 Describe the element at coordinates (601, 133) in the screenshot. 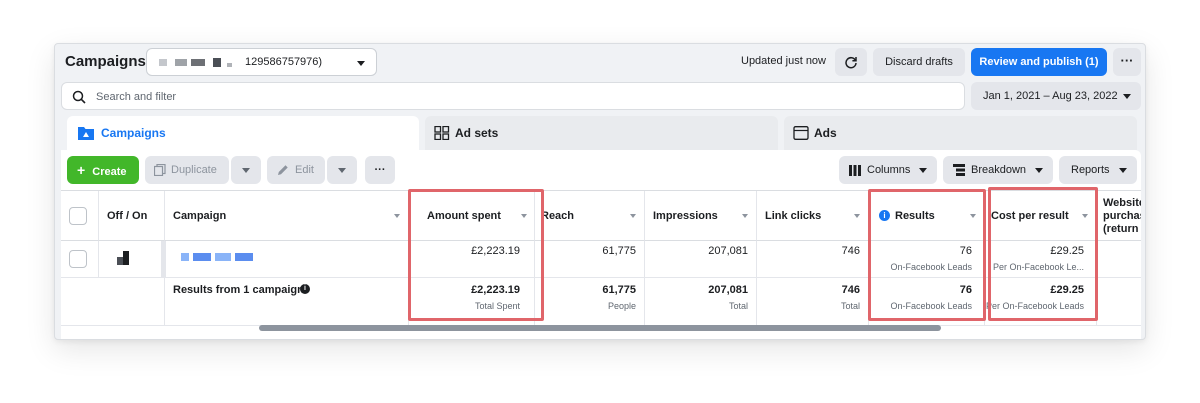

I see `tab-ad-sets: Ad sets` at that location.